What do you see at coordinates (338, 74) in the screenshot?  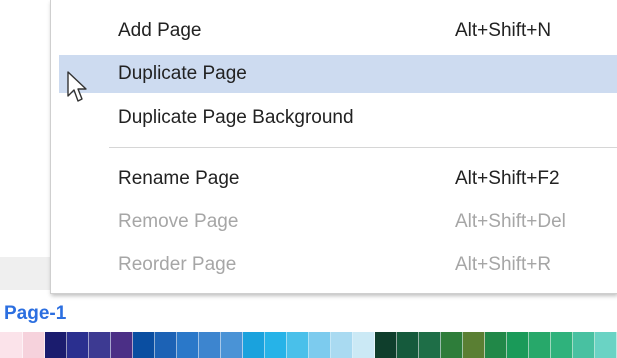 I see `menu-item-duplicate-page: Duplicate Page` at bounding box center [338, 74].